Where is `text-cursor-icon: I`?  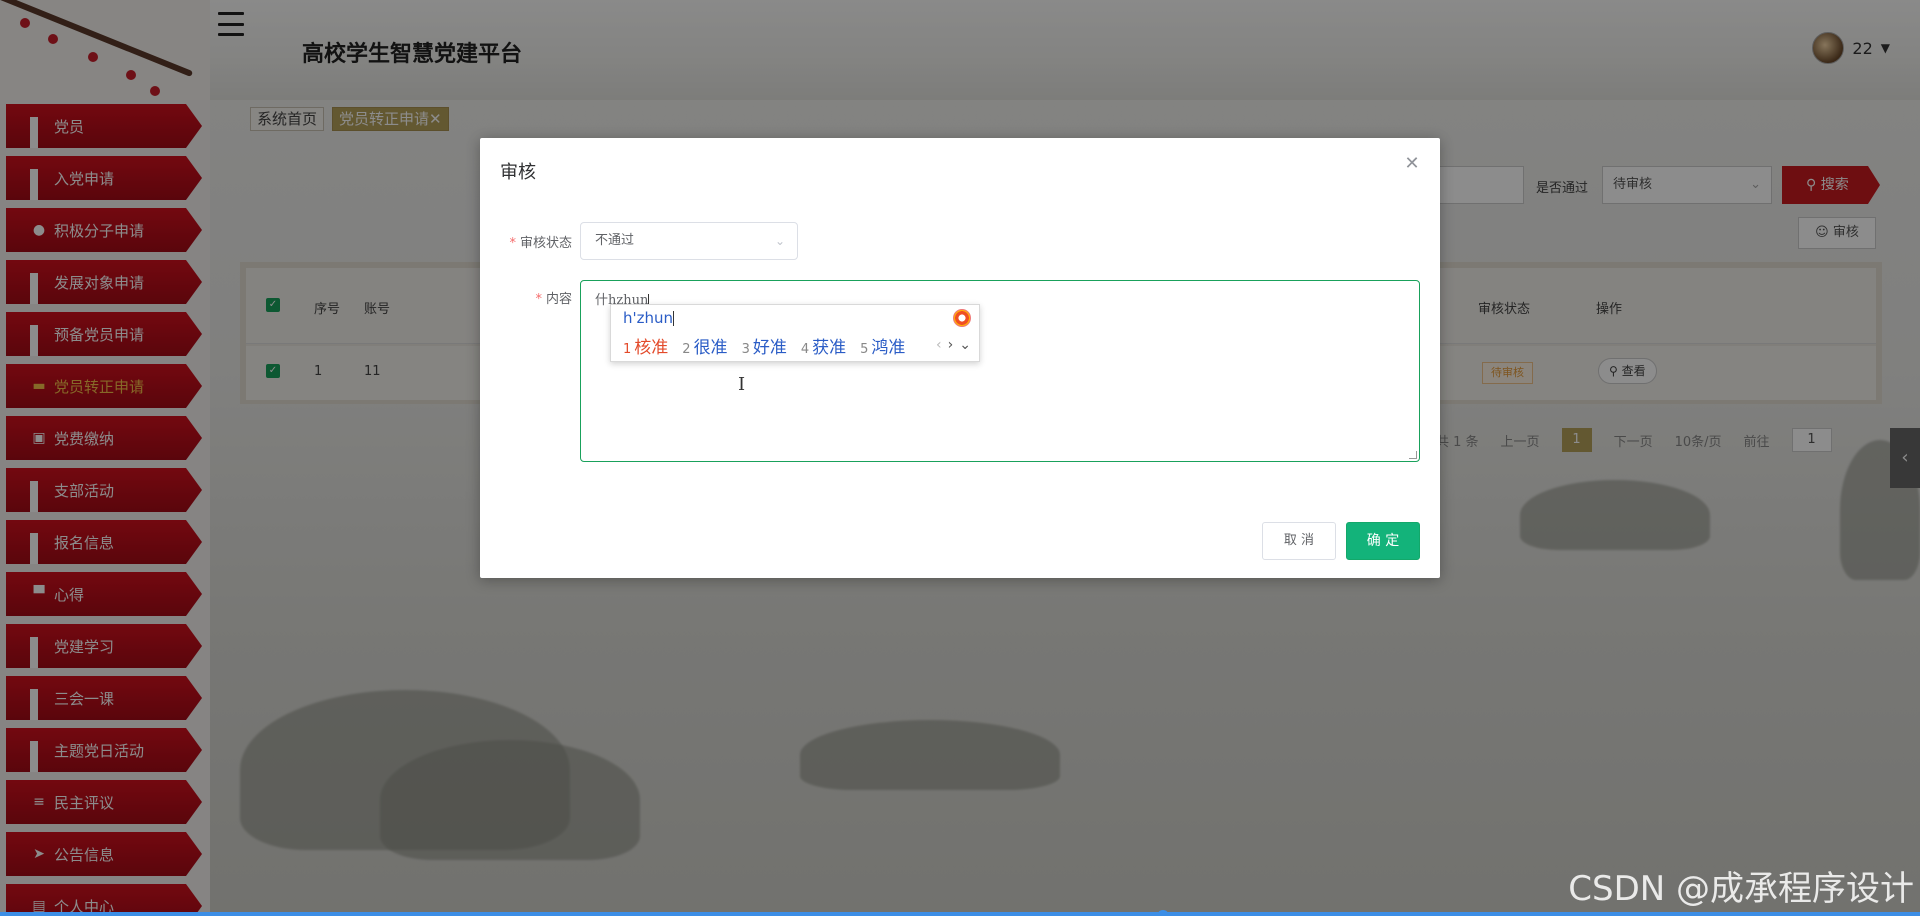 text-cursor-icon: I is located at coordinates (742, 384).